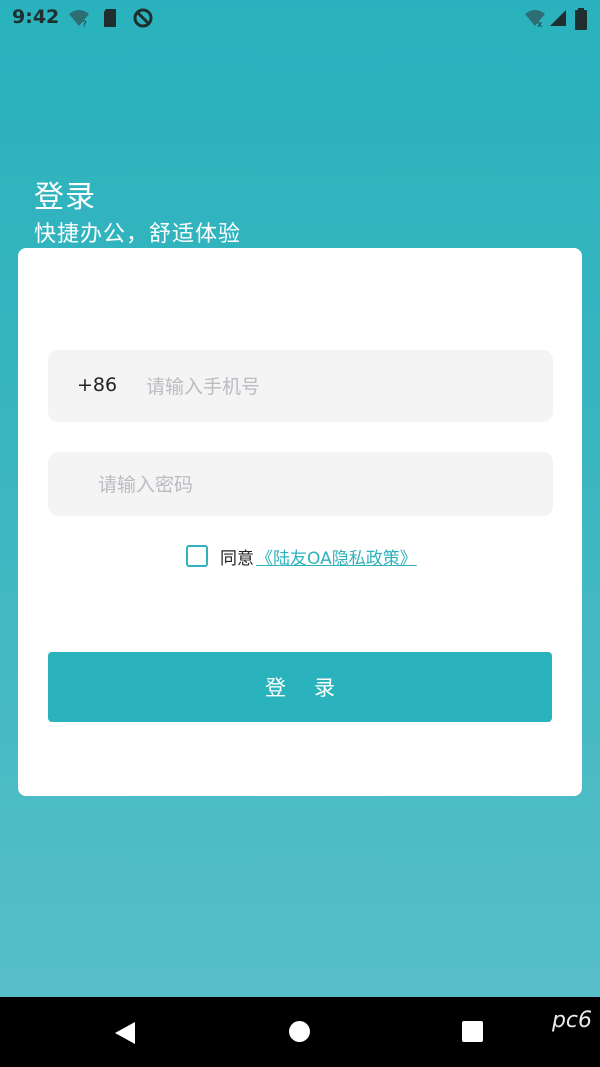  Describe the element at coordinates (36, 17) in the screenshot. I see `status-time: 9:42` at that location.